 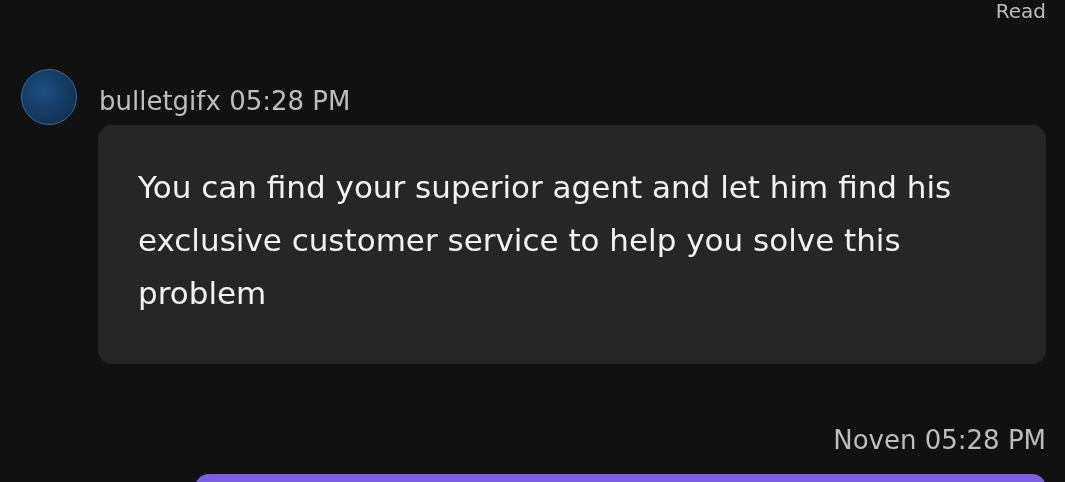 I want to click on avatar, so click(x=49, y=97).